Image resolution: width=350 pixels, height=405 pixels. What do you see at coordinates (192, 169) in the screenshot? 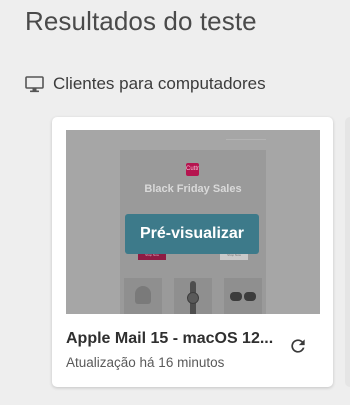
I see `brand-logo: Cuttr` at bounding box center [192, 169].